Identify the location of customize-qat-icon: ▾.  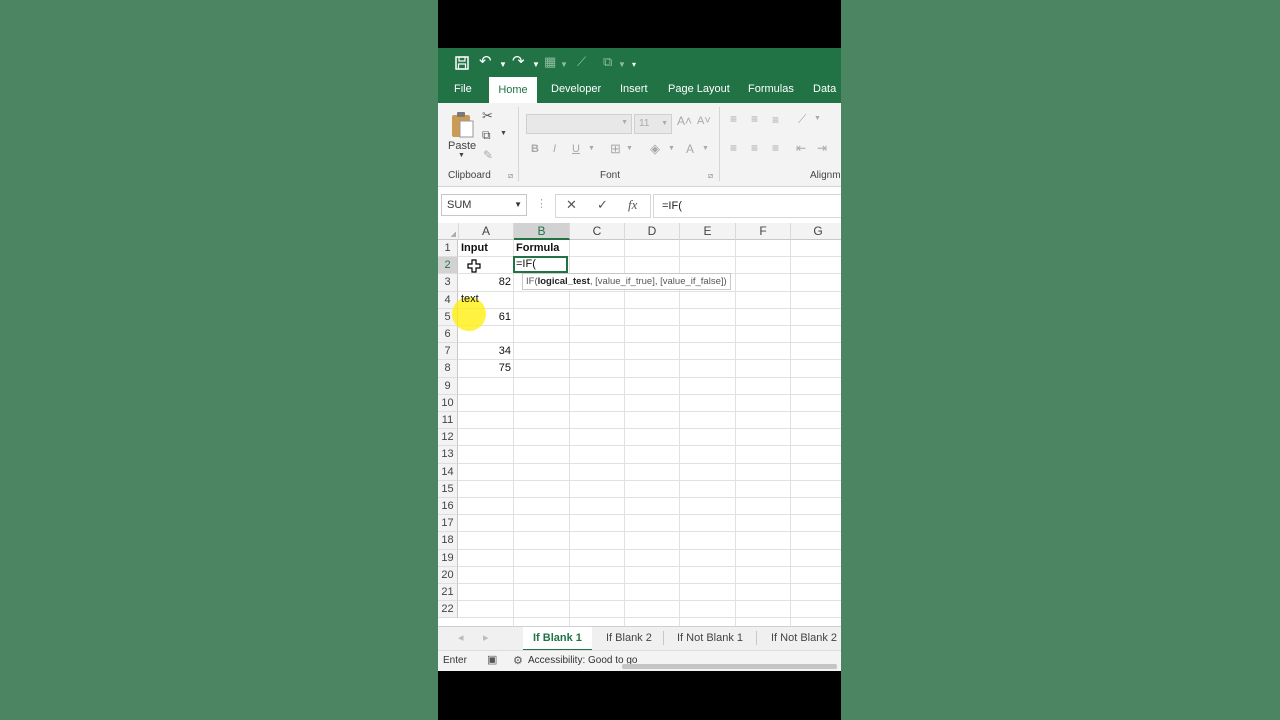
(634, 65).